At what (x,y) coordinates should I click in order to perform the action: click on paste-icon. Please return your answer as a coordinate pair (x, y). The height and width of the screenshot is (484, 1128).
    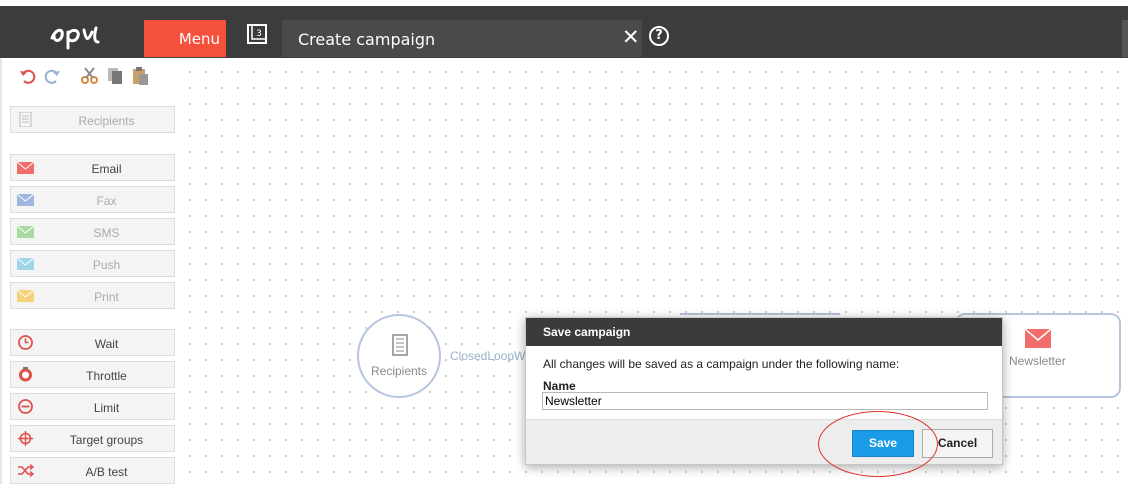
    Looking at the image, I should click on (140, 76).